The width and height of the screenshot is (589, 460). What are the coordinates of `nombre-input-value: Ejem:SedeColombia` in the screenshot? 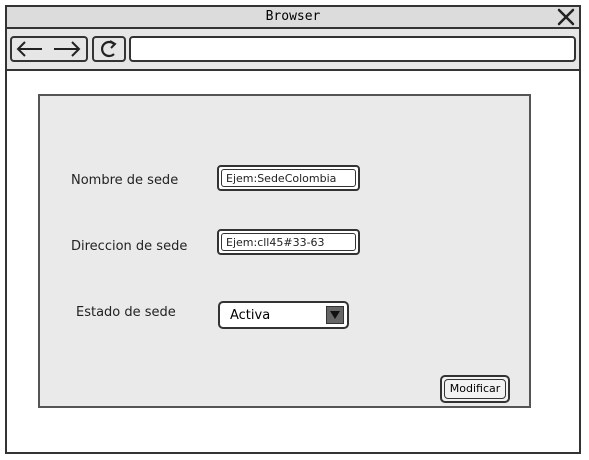 It's located at (288, 178).